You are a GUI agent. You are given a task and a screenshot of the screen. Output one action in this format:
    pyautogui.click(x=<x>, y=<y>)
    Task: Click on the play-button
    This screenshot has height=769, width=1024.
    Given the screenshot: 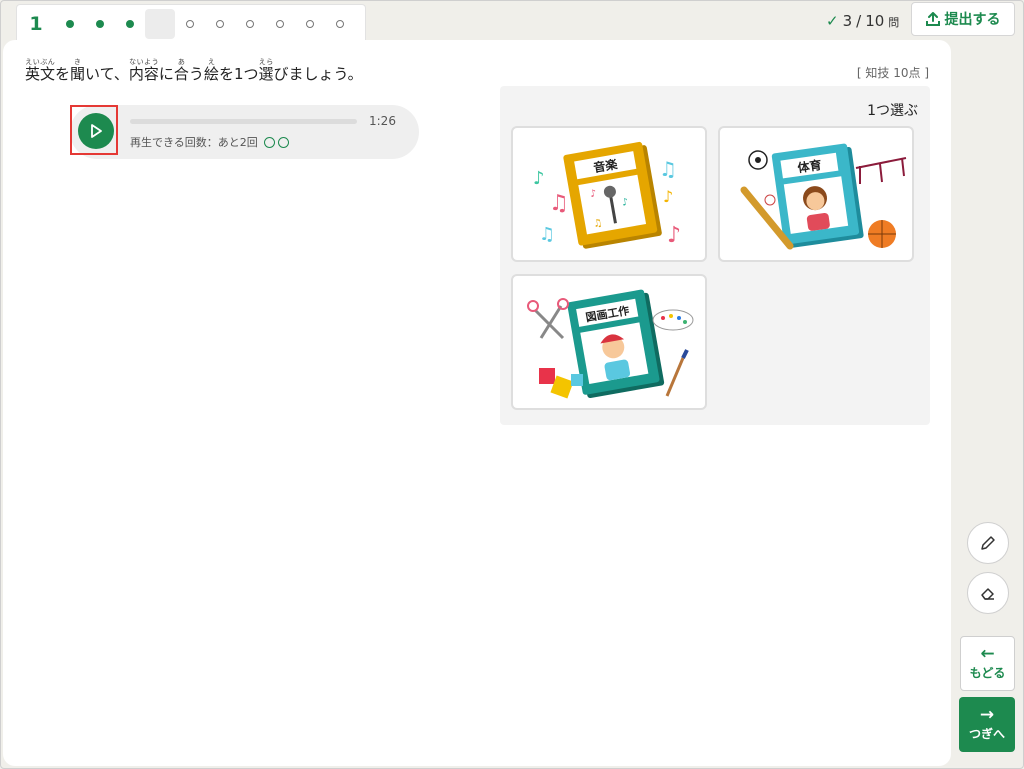 What is the action you would take?
    pyautogui.click(x=96, y=131)
    